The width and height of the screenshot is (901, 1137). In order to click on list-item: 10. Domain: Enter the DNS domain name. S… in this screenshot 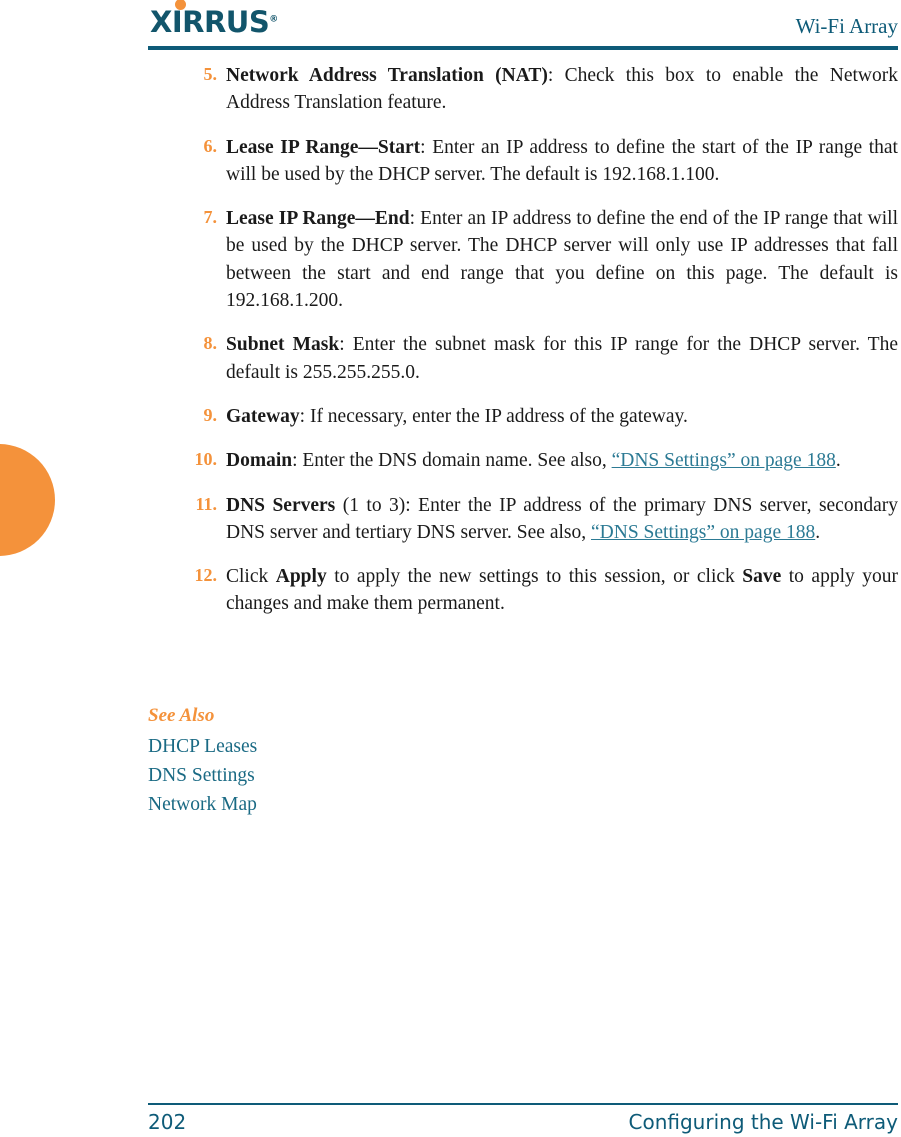, I will do `click(523, 460)`.